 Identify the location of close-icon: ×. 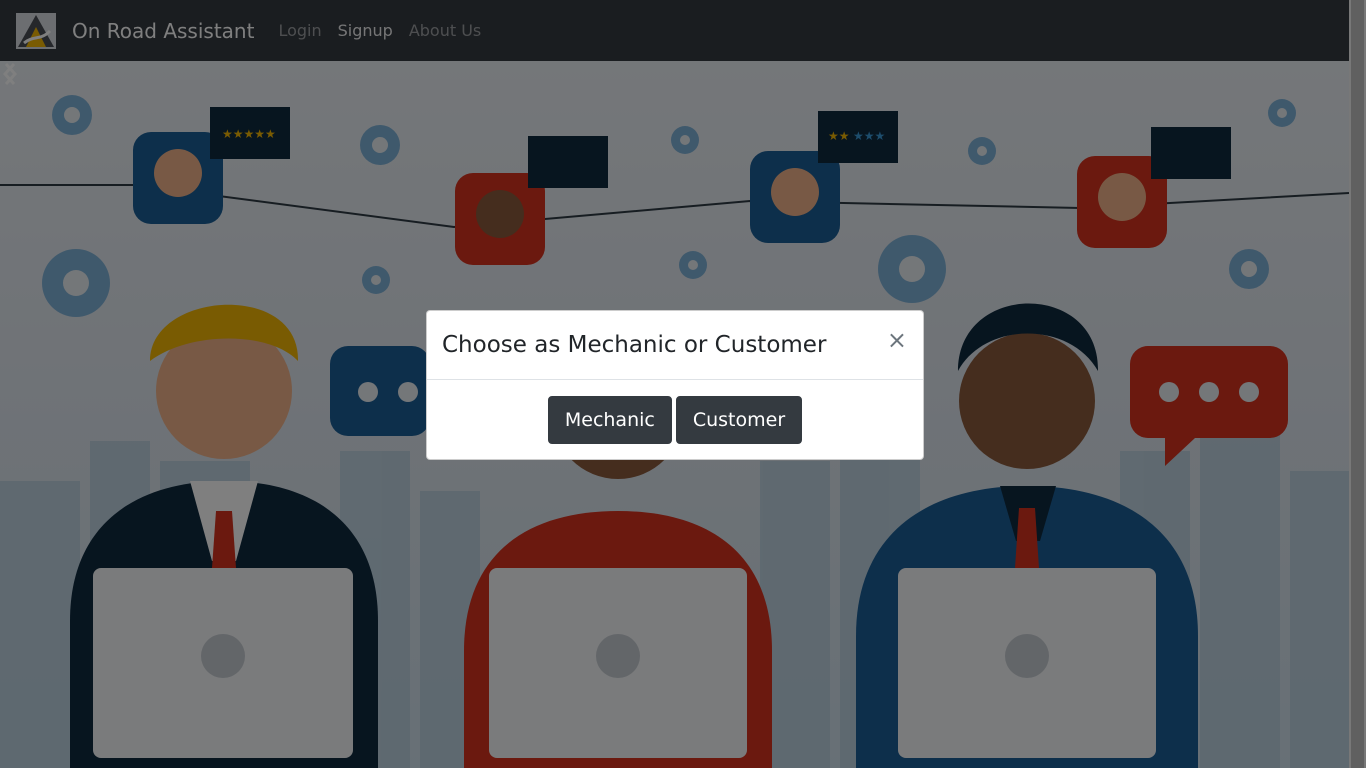
(897, 340).